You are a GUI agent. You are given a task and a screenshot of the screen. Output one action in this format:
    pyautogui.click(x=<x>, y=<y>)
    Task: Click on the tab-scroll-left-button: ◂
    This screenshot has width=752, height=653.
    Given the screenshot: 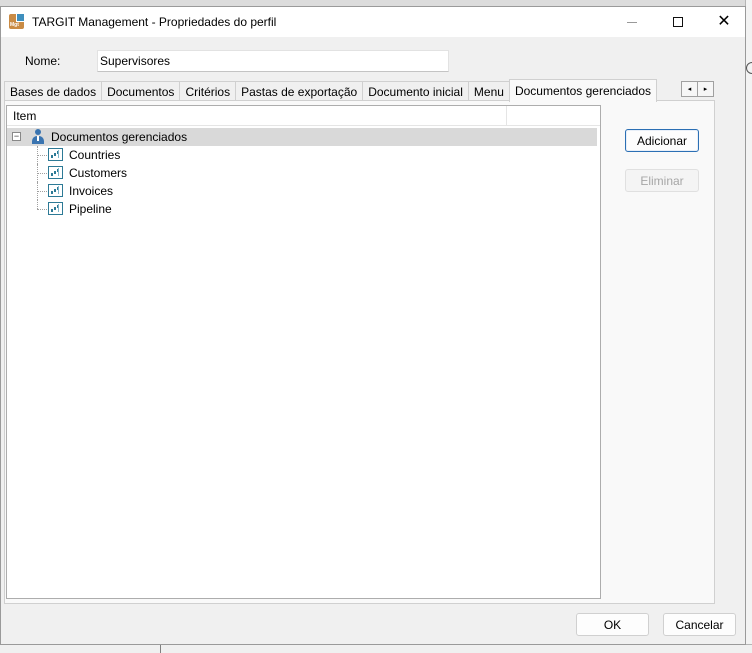 What is the action you would take?
    pyautogui.click(x=689, y=89)
    